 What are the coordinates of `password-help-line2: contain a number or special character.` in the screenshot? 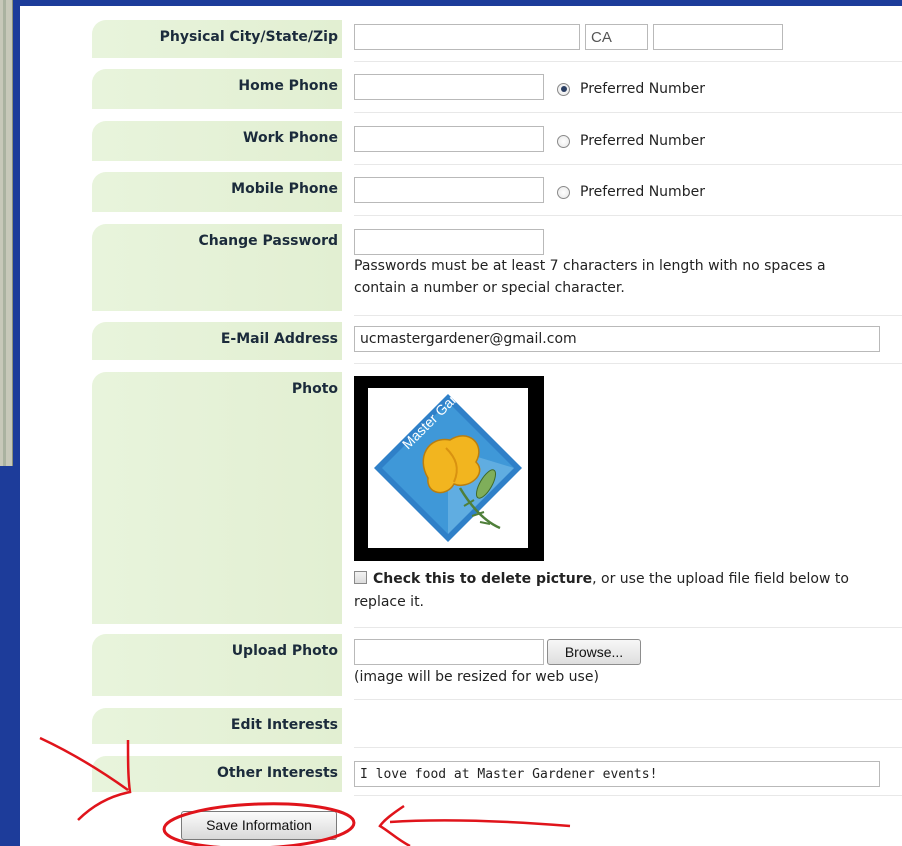 It's located at (489, 288).